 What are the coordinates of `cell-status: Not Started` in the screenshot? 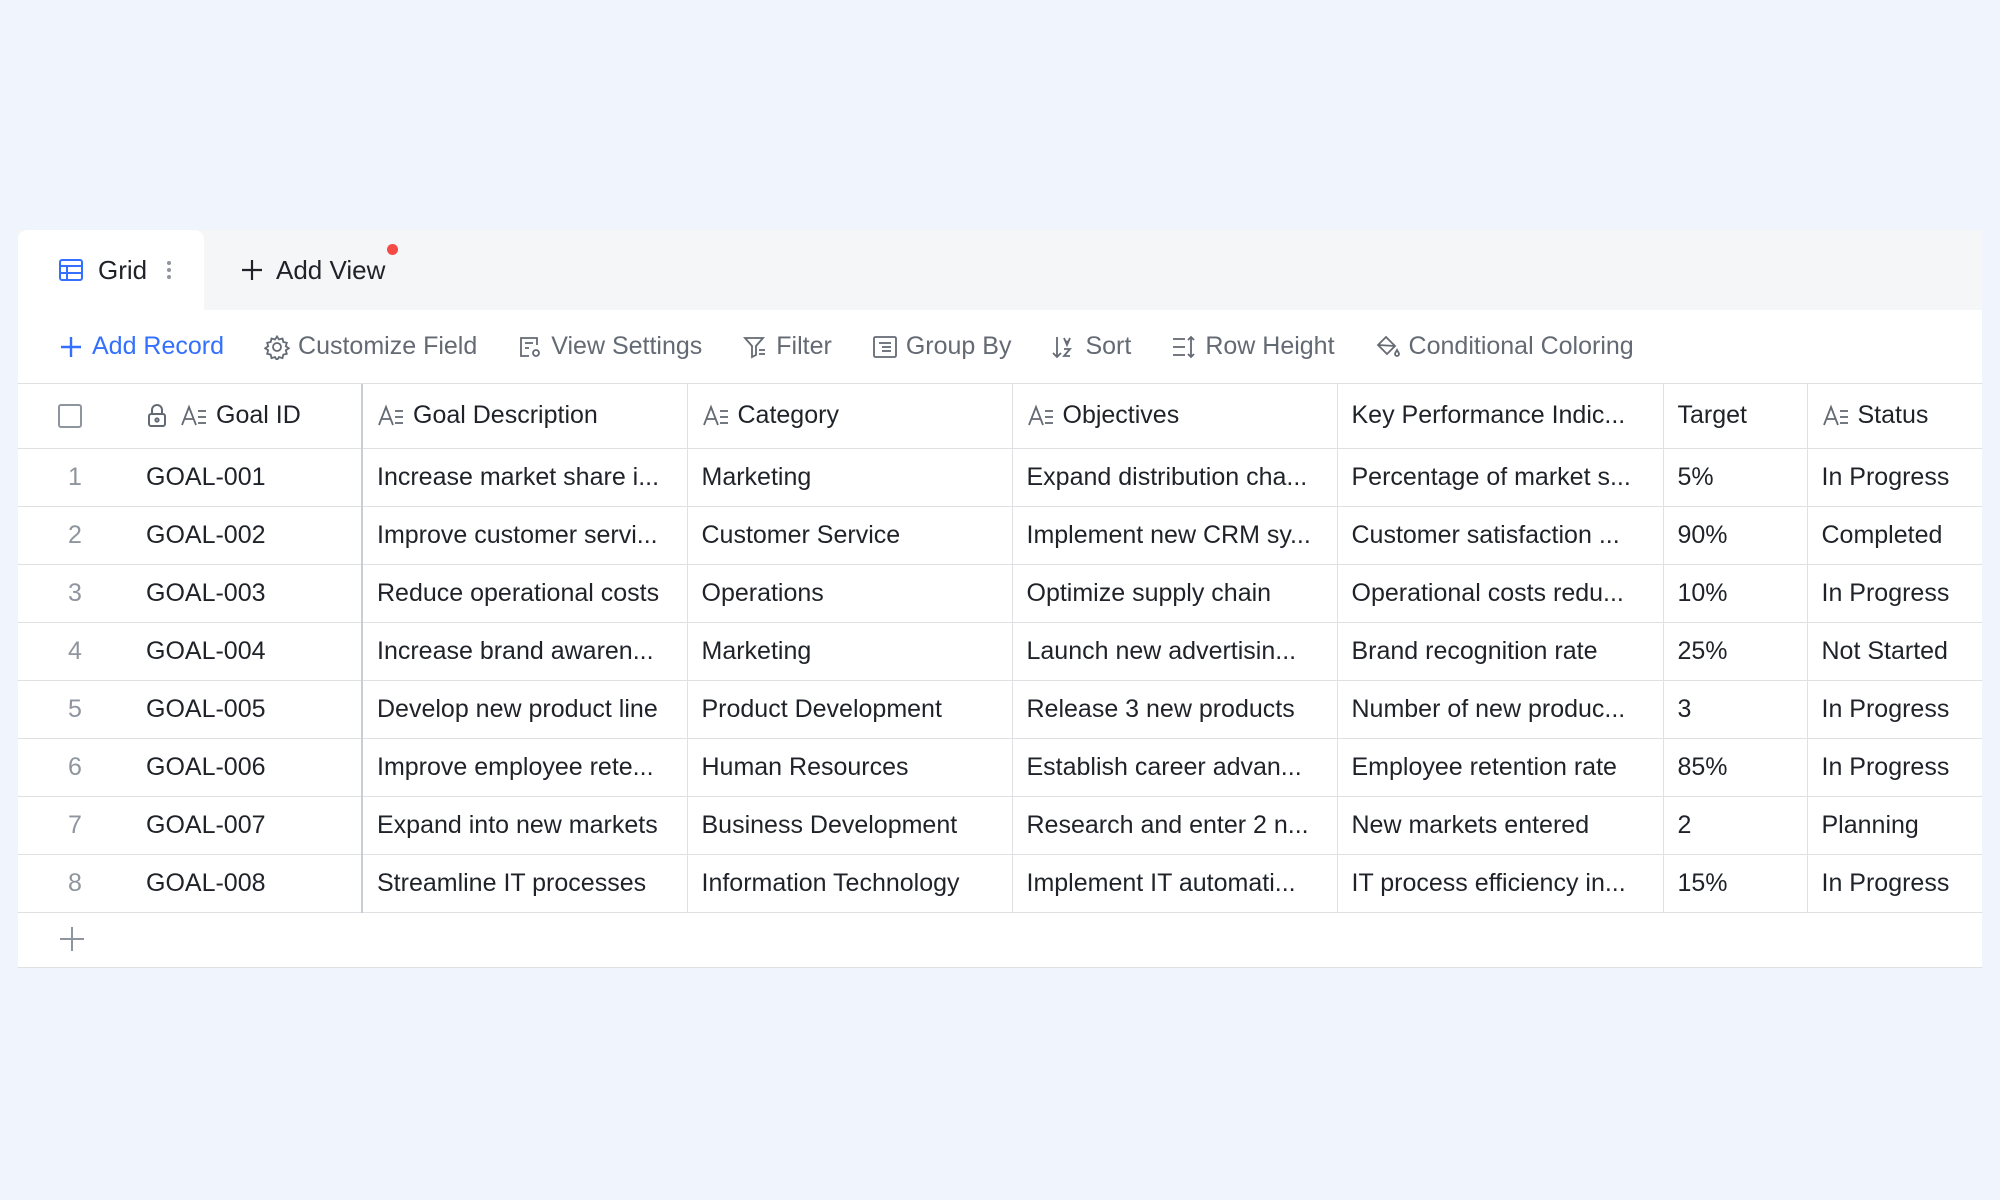 It's located at (1894, 651).